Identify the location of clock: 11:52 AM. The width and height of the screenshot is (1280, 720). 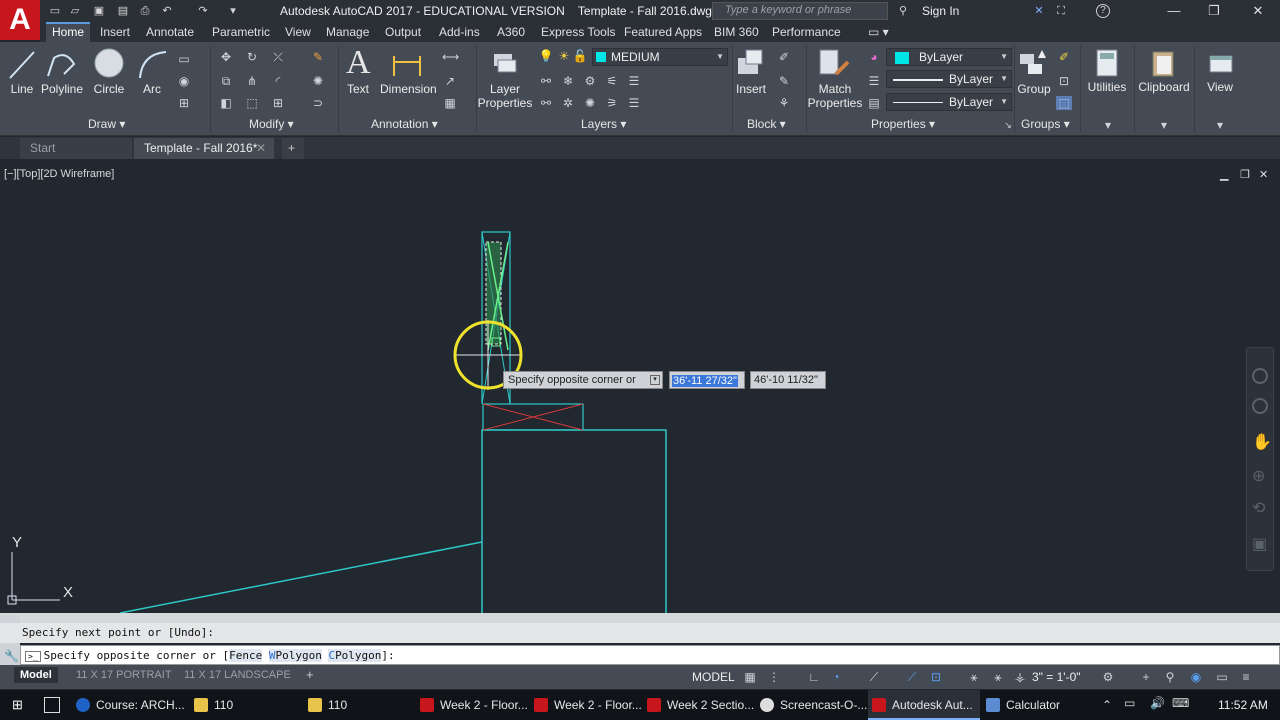
(1243, 705).